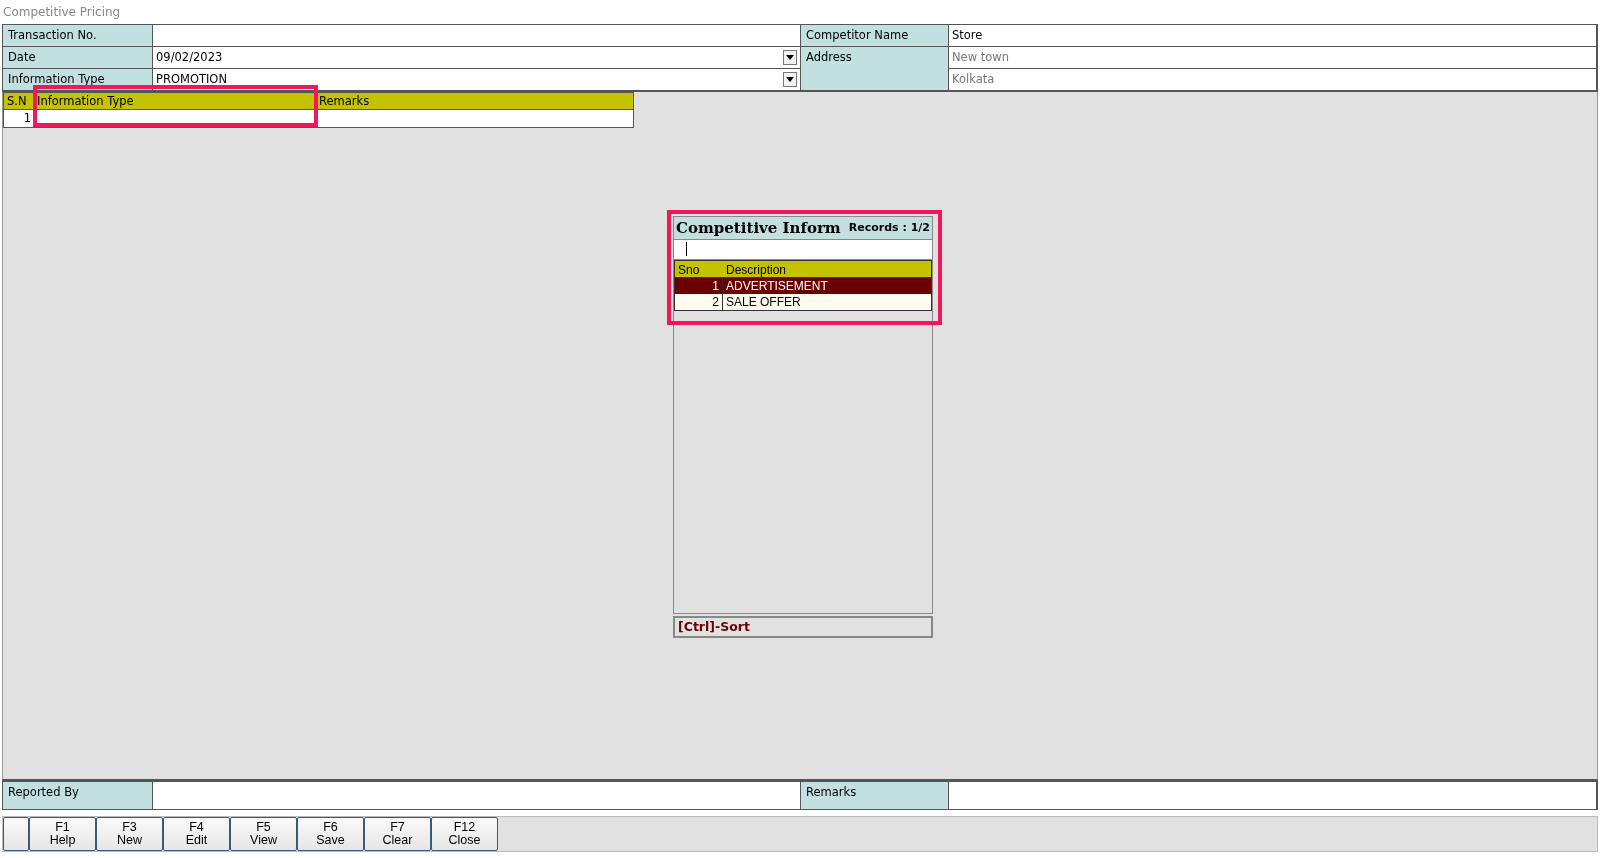 This screenshot has height=858, width=1600. I want to click on sort-hint: [Ctrl]-Sort, so click(803, 627).